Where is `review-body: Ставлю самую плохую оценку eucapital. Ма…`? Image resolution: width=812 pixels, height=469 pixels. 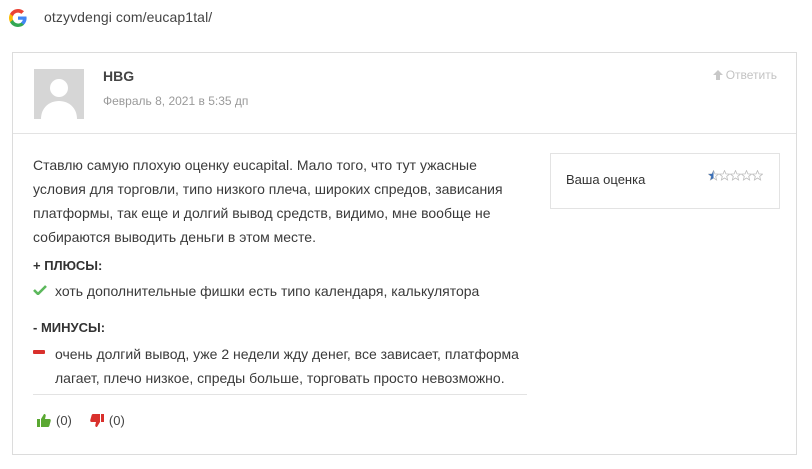 review-body: Ставлю самую плохую оценку eucapital. Ма… is located at coordinates (268, 201).